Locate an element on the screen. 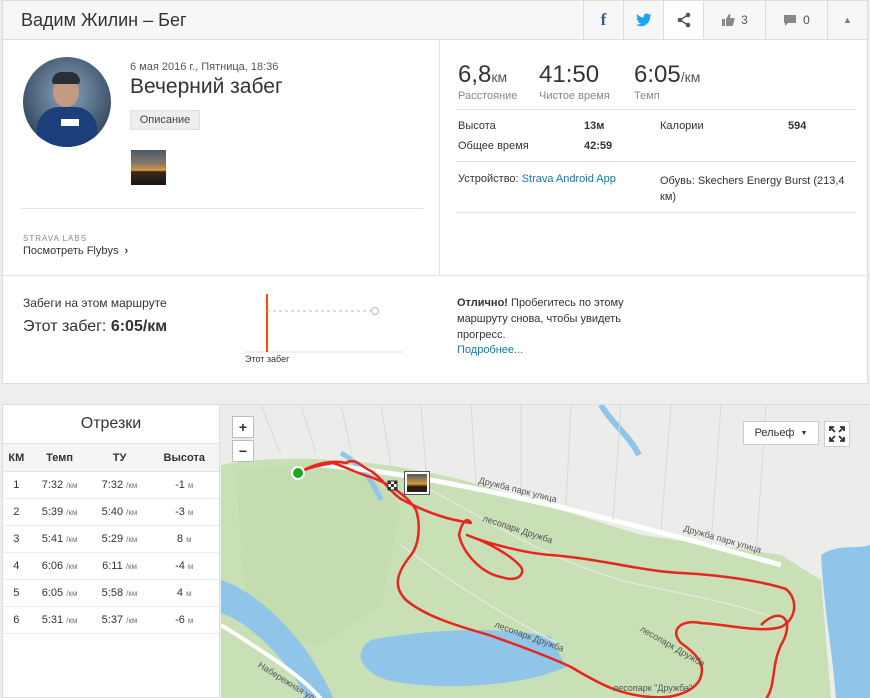  fullscreen-button is located at coordinates (837, 434).